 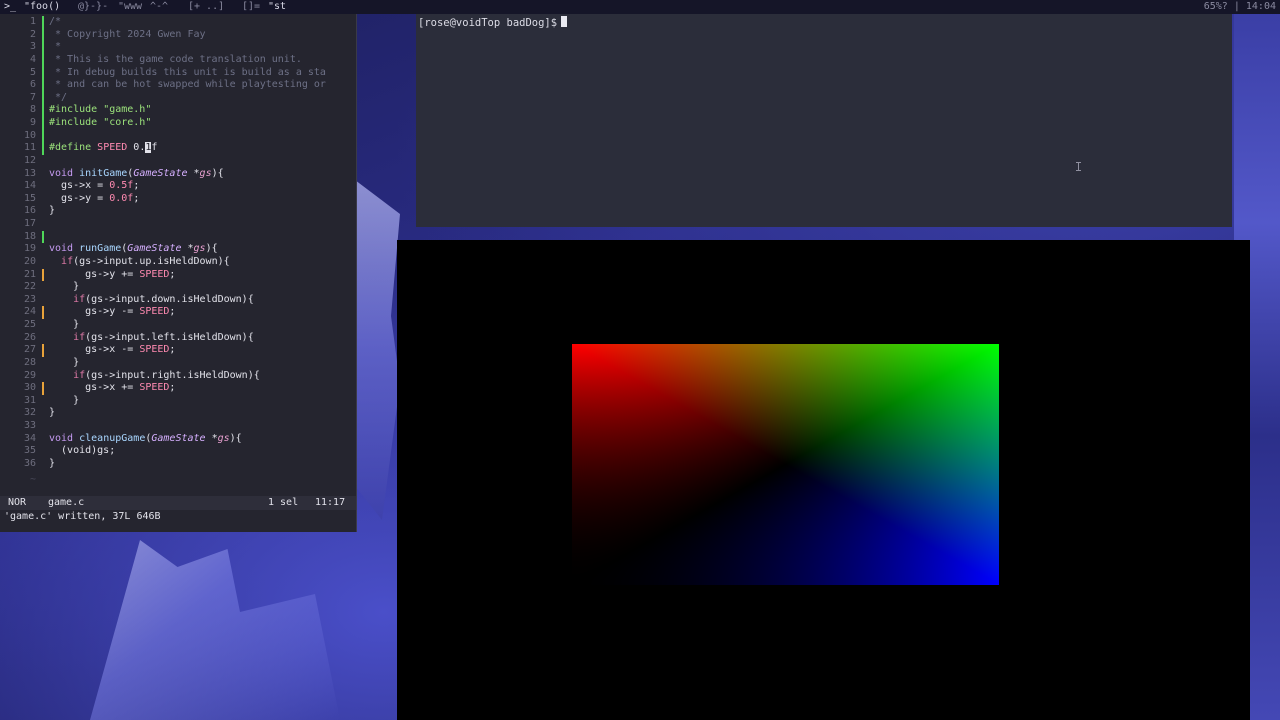 I want to click on code-line: 21 gs->y += SPEED;, so click(x=178, y=275).